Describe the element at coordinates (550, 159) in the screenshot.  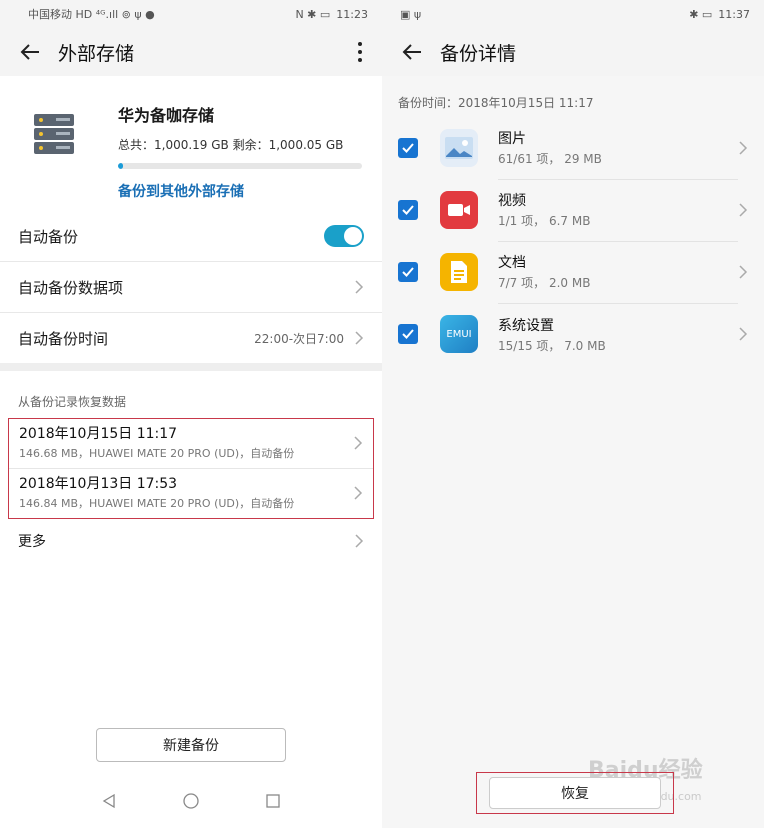
I see `item-meta: 61/61 项， 29 MB` at that location.